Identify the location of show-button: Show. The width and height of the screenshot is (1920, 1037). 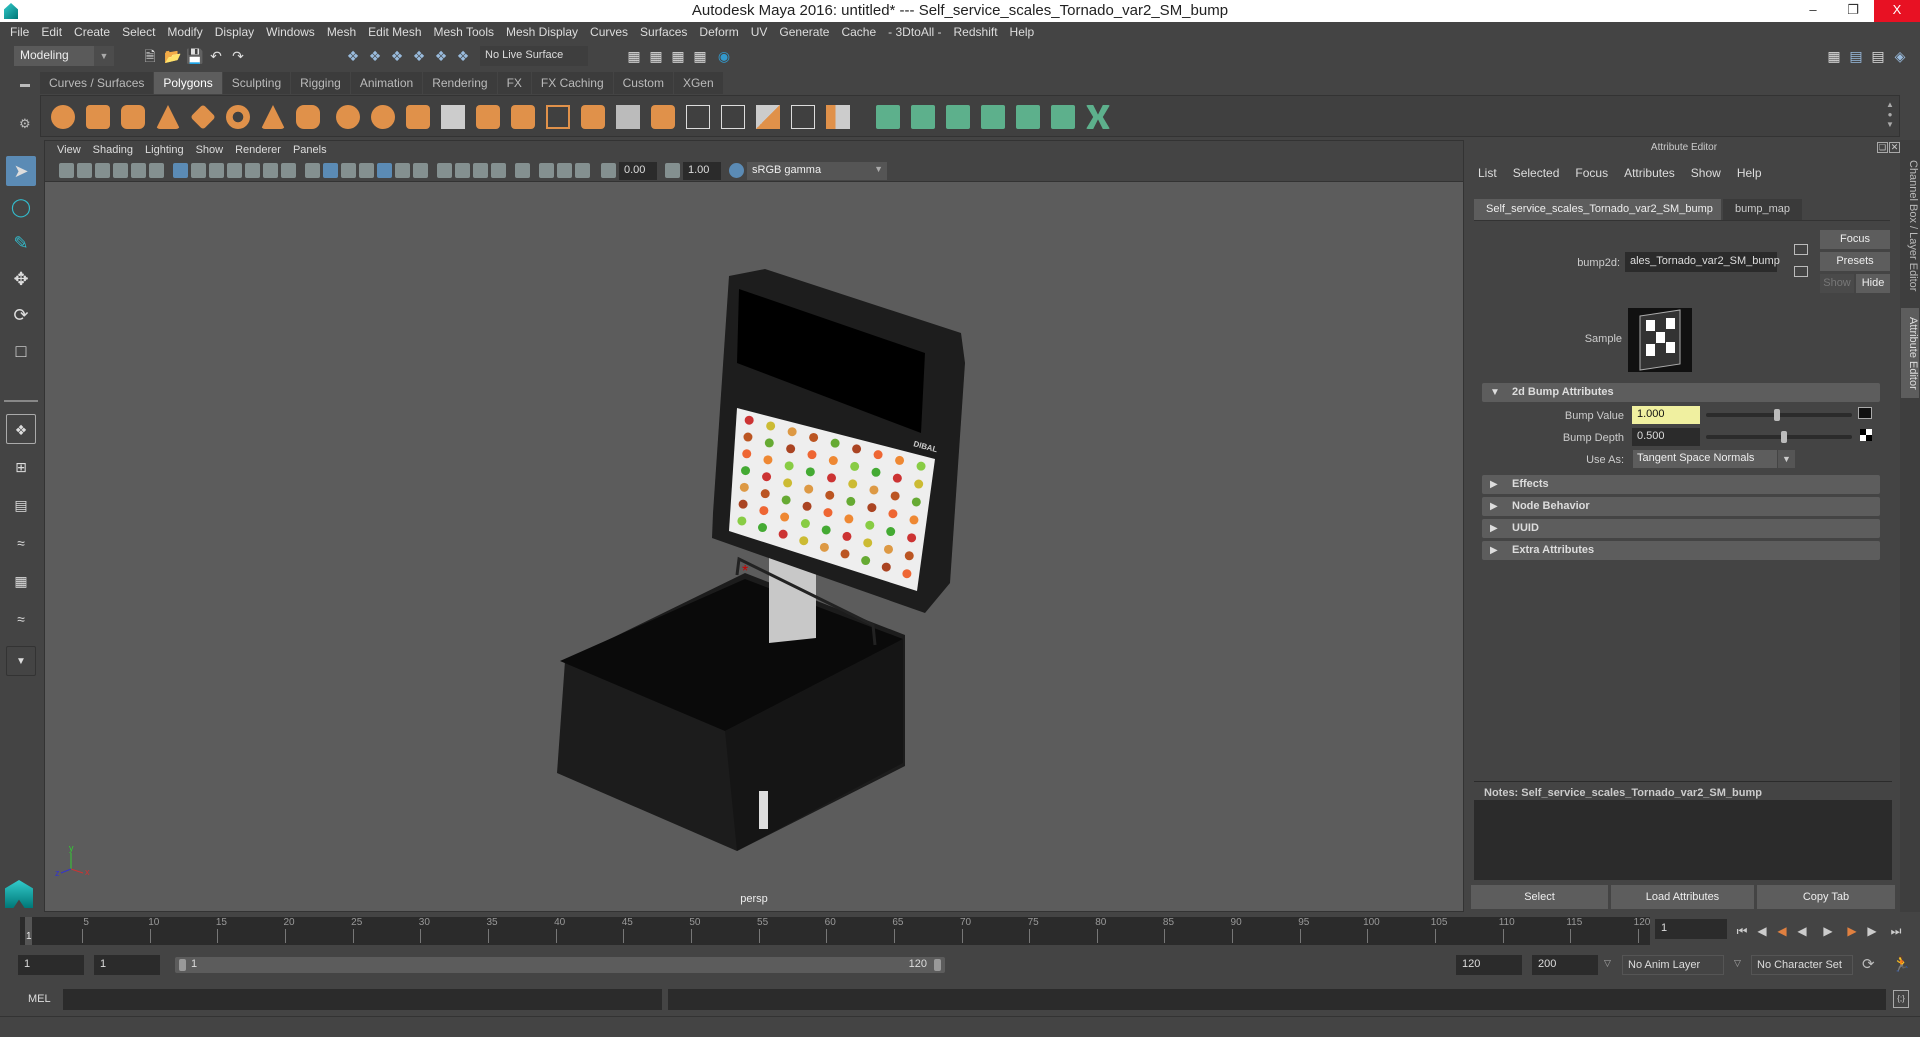
(1837, 283).